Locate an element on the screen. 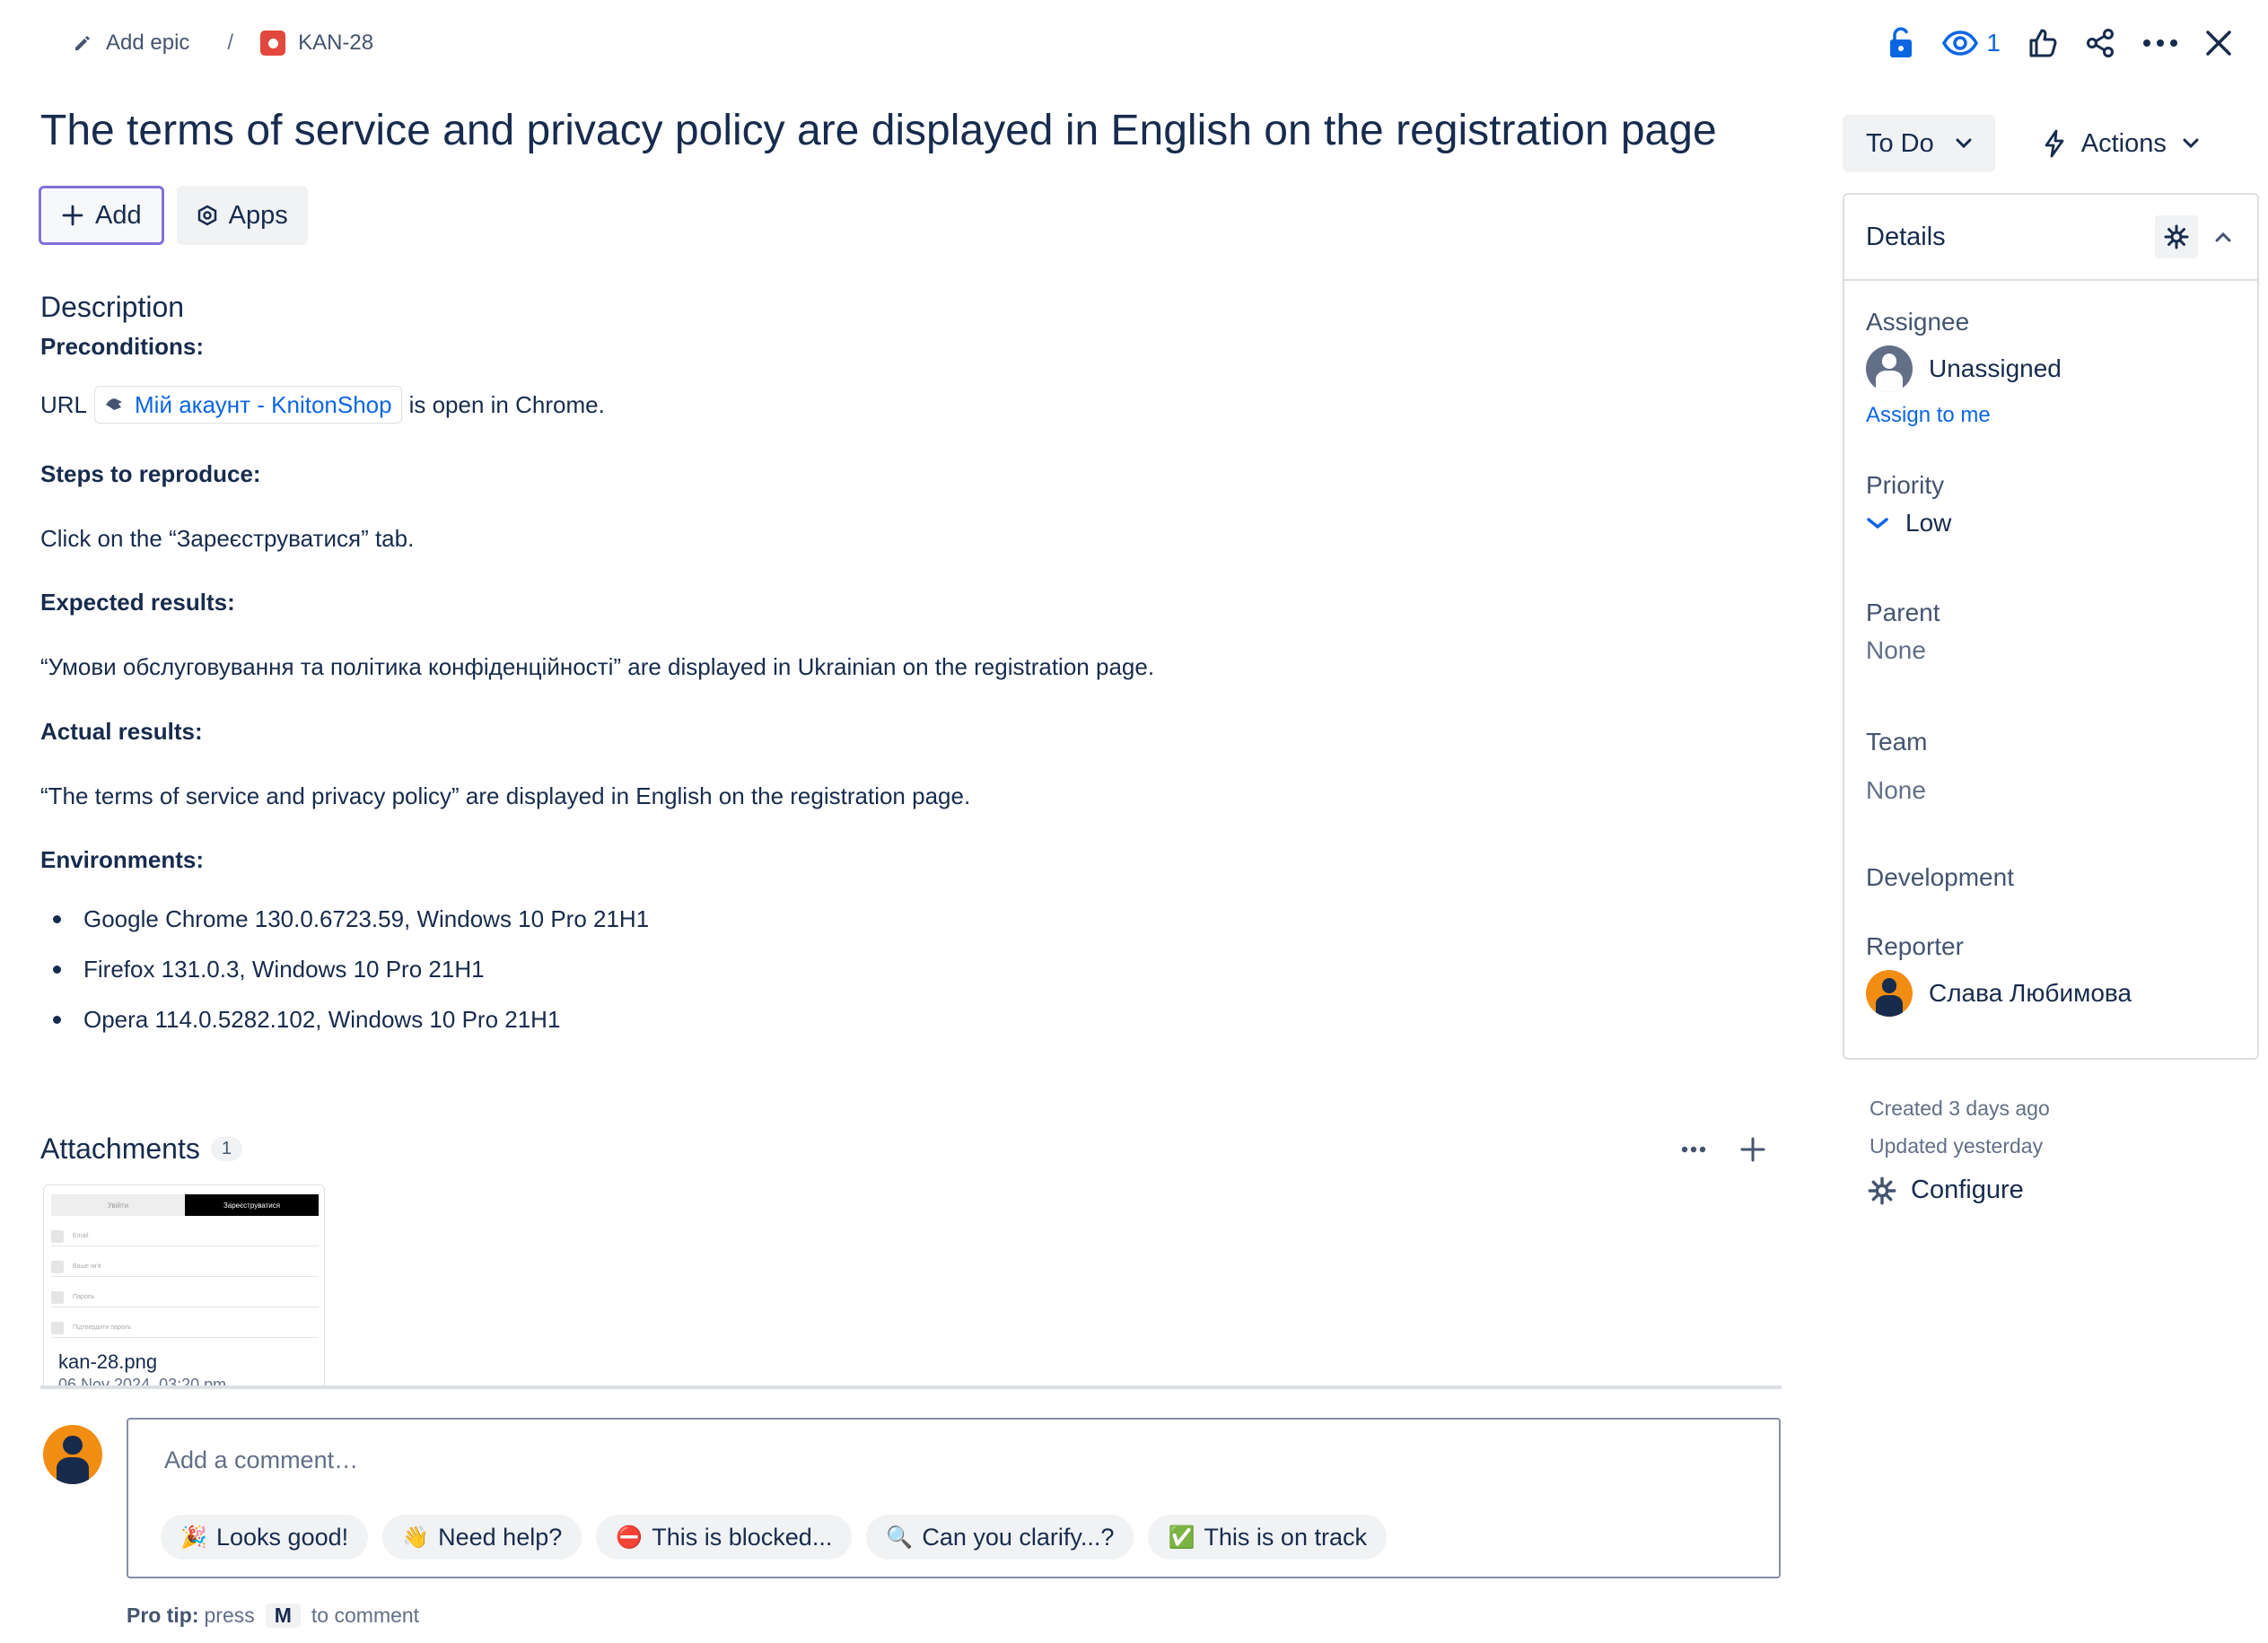 The height and width of the screenshot is (1643, 2268). close-button is located at coordinates (2218, 43).